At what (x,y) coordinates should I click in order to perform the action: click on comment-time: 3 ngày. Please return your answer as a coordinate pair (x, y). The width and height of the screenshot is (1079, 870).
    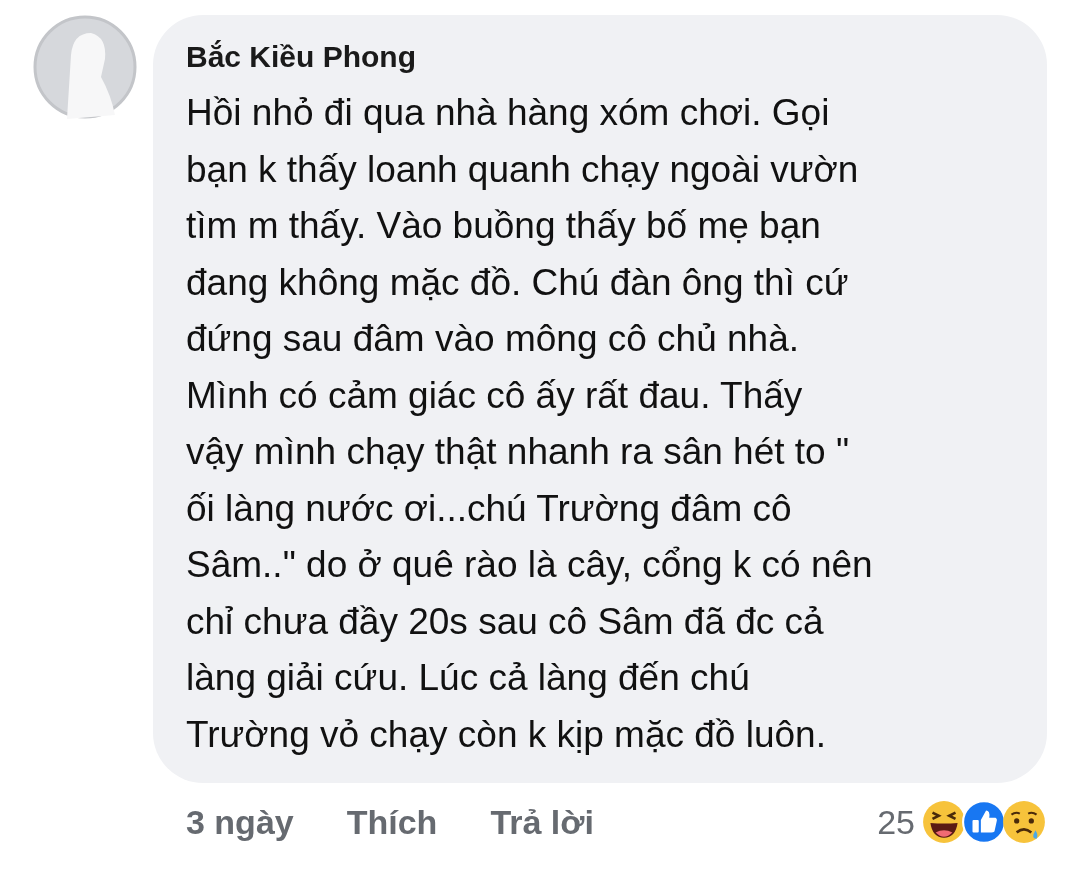
    Looking at the image, I should click on (240, 822).